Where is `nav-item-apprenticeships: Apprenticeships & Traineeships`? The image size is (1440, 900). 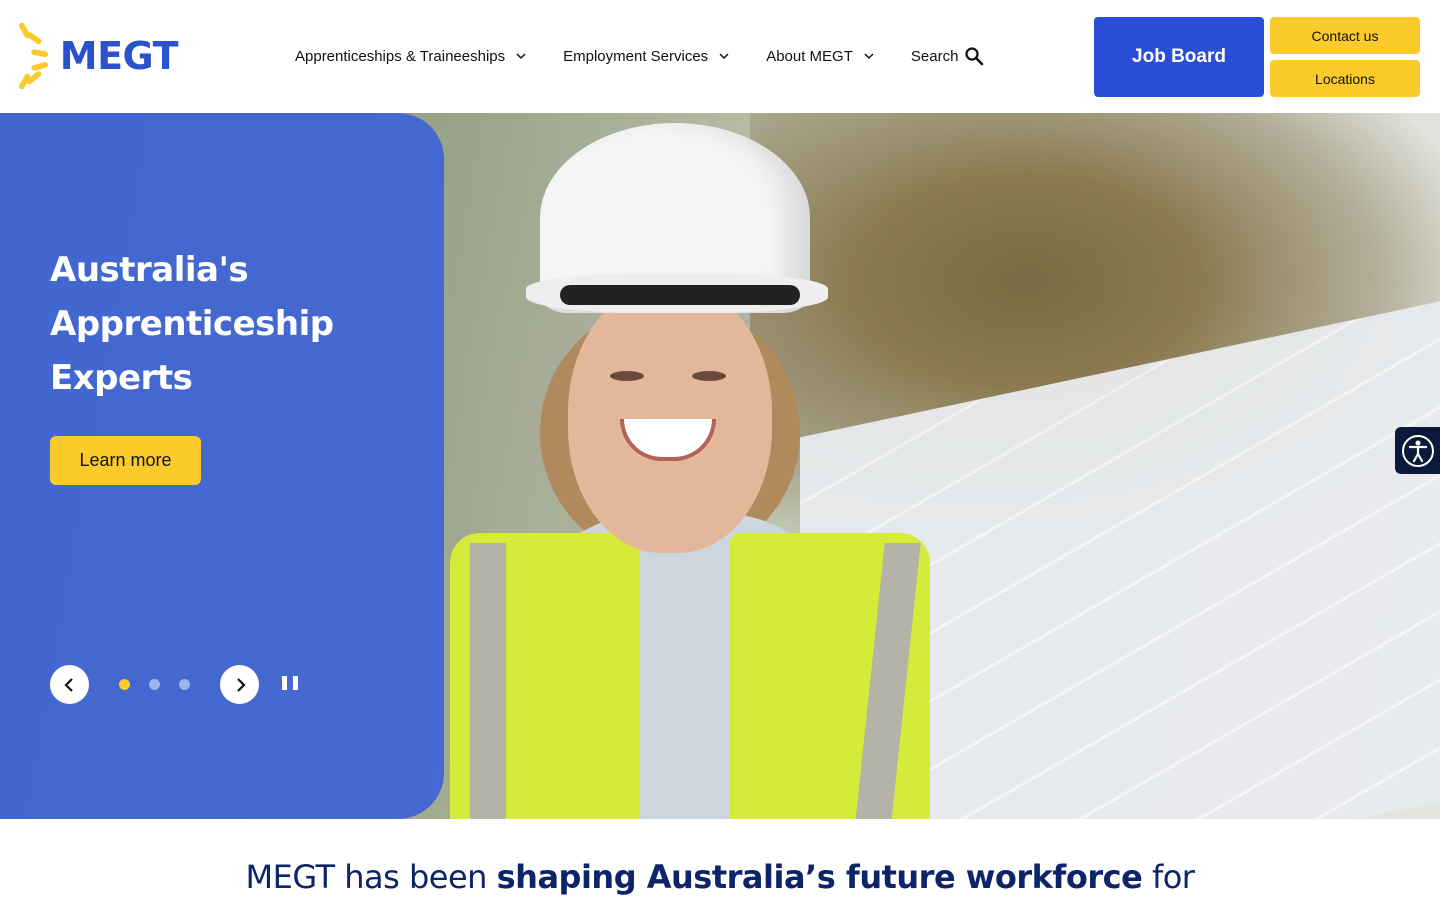 nav-item-apprenticeships: Apprenticeships & Traineeships is located at coordinates (411, 56).